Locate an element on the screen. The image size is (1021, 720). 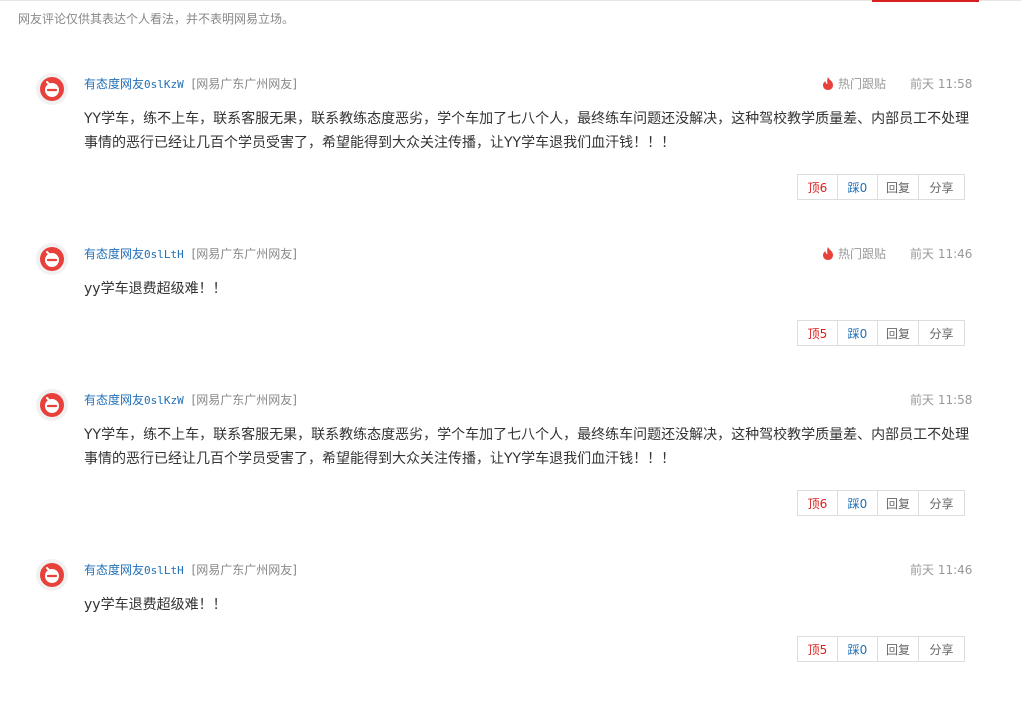
active-tab-indicator is located at coordinates (925, 1).